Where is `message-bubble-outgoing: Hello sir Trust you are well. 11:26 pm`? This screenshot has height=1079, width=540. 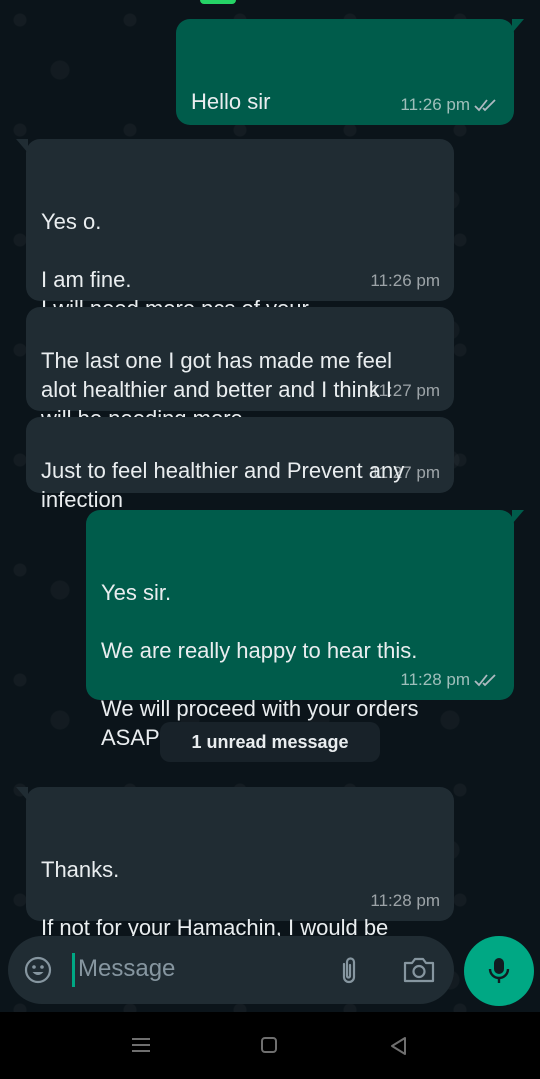
message-bubble-outgoing: Hello sir Trust you are well. 11:26 pm is located at coordinates (350, 95).